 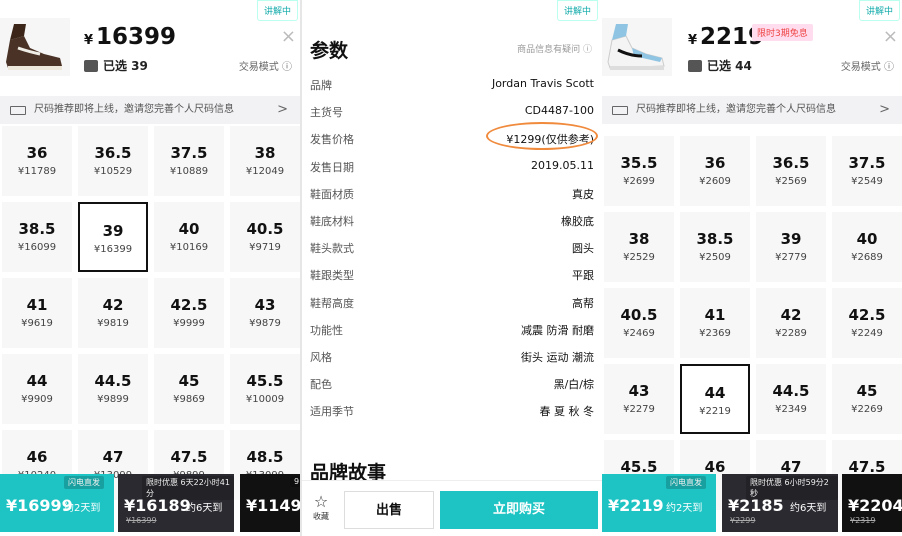 What do you see at coordinates (189, 457) in the screenshot?
I see `size-label: 47.5` at bounding box center [189, 457].